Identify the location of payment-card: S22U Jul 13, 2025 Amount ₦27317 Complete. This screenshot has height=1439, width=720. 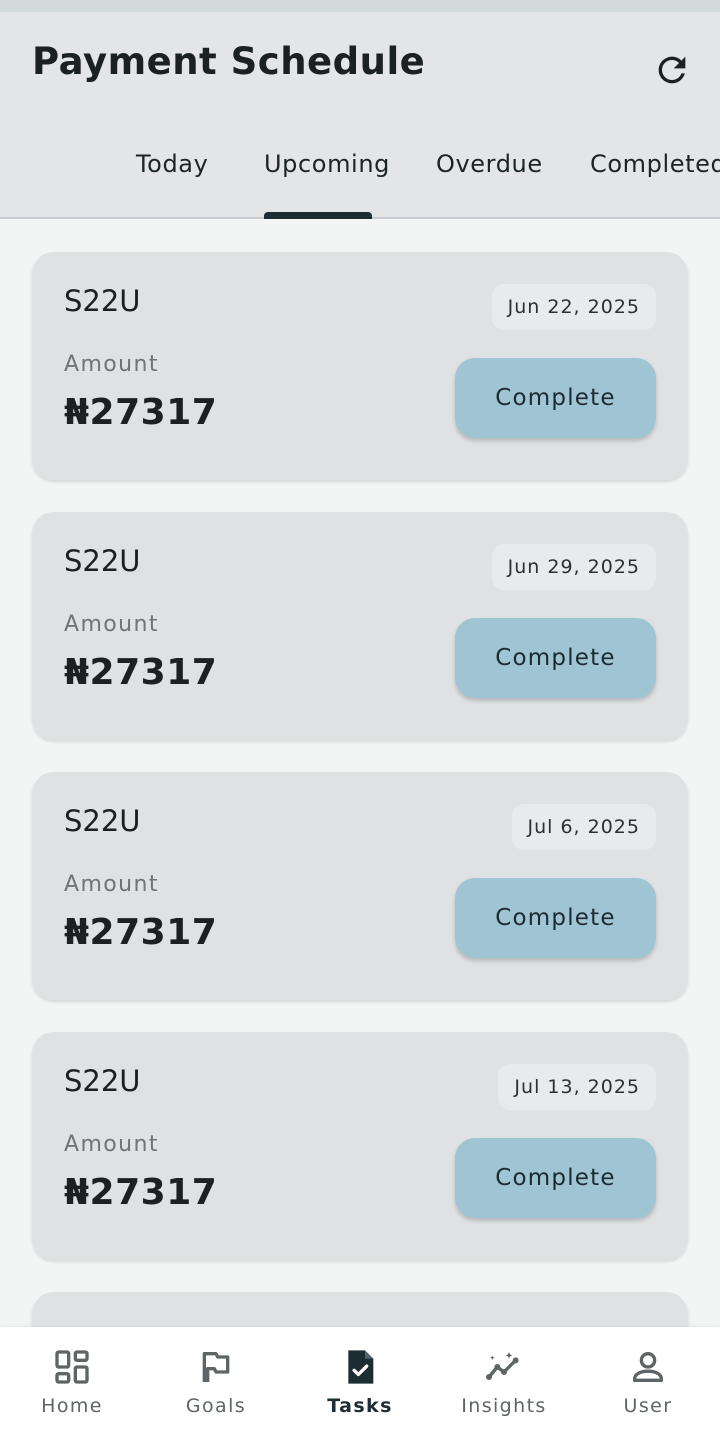
(360, 1146).